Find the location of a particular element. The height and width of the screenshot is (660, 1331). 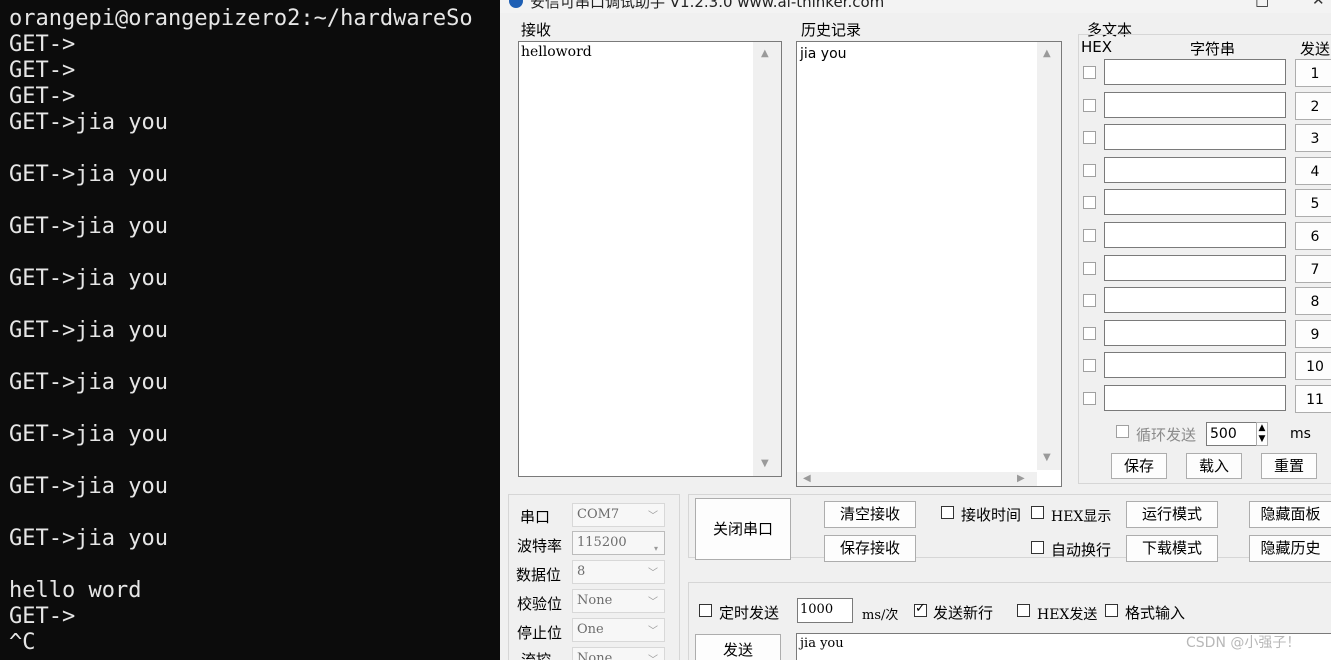

multitext-send-button: 6 is located at coordinates (1313, 236).